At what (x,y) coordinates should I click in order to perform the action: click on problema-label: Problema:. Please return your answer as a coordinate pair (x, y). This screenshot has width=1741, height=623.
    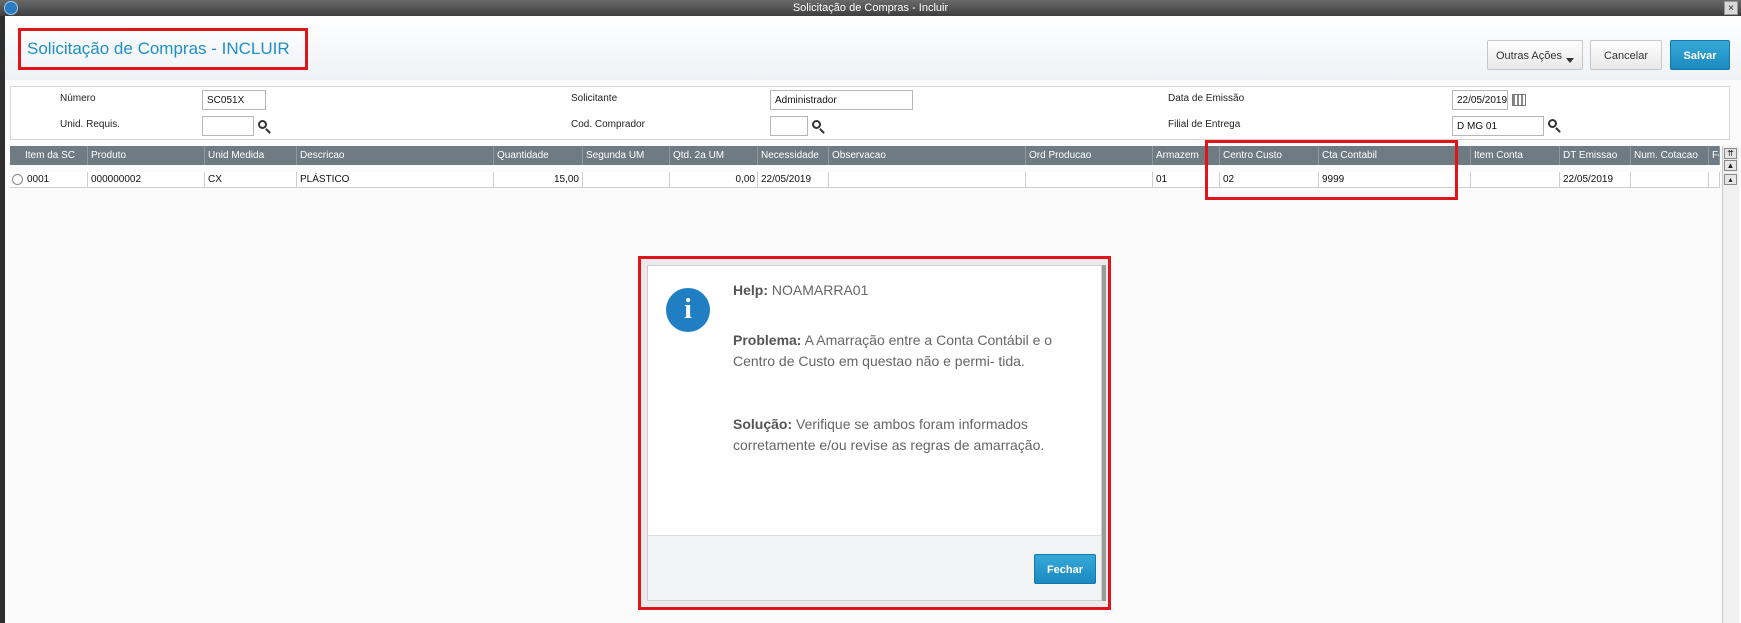
    Looking at the image, I should click on (767, 340).